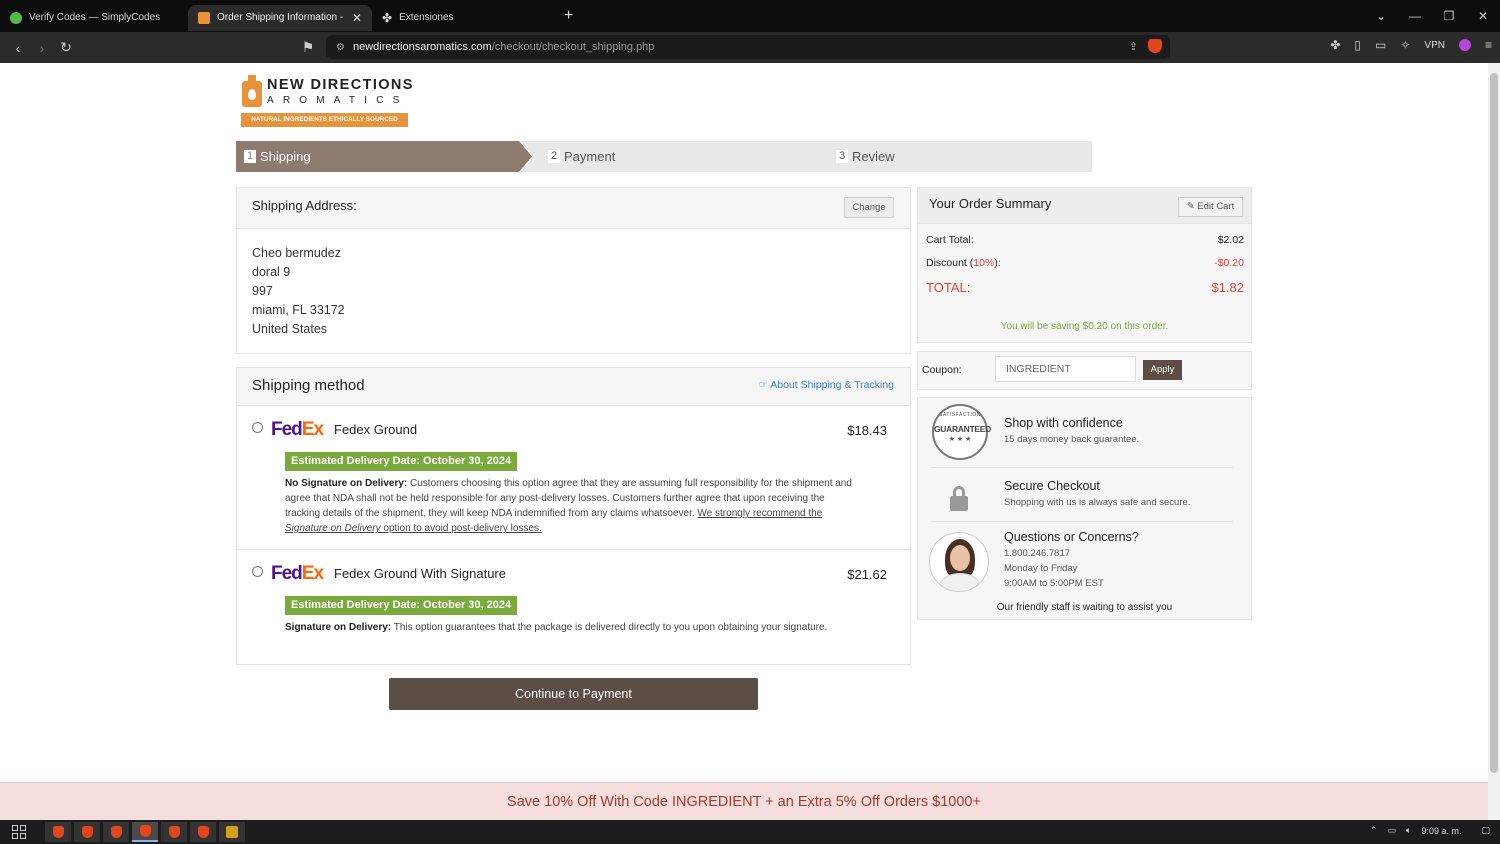  I want to click on forward-icon: ›, so click(42, 48).